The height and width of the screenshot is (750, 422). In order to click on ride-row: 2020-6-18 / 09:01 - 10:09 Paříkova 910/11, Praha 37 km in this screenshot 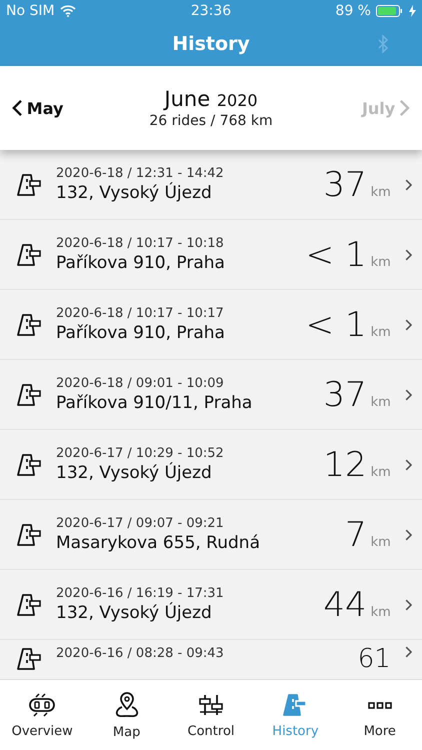, I will do `click(211, 395)`.